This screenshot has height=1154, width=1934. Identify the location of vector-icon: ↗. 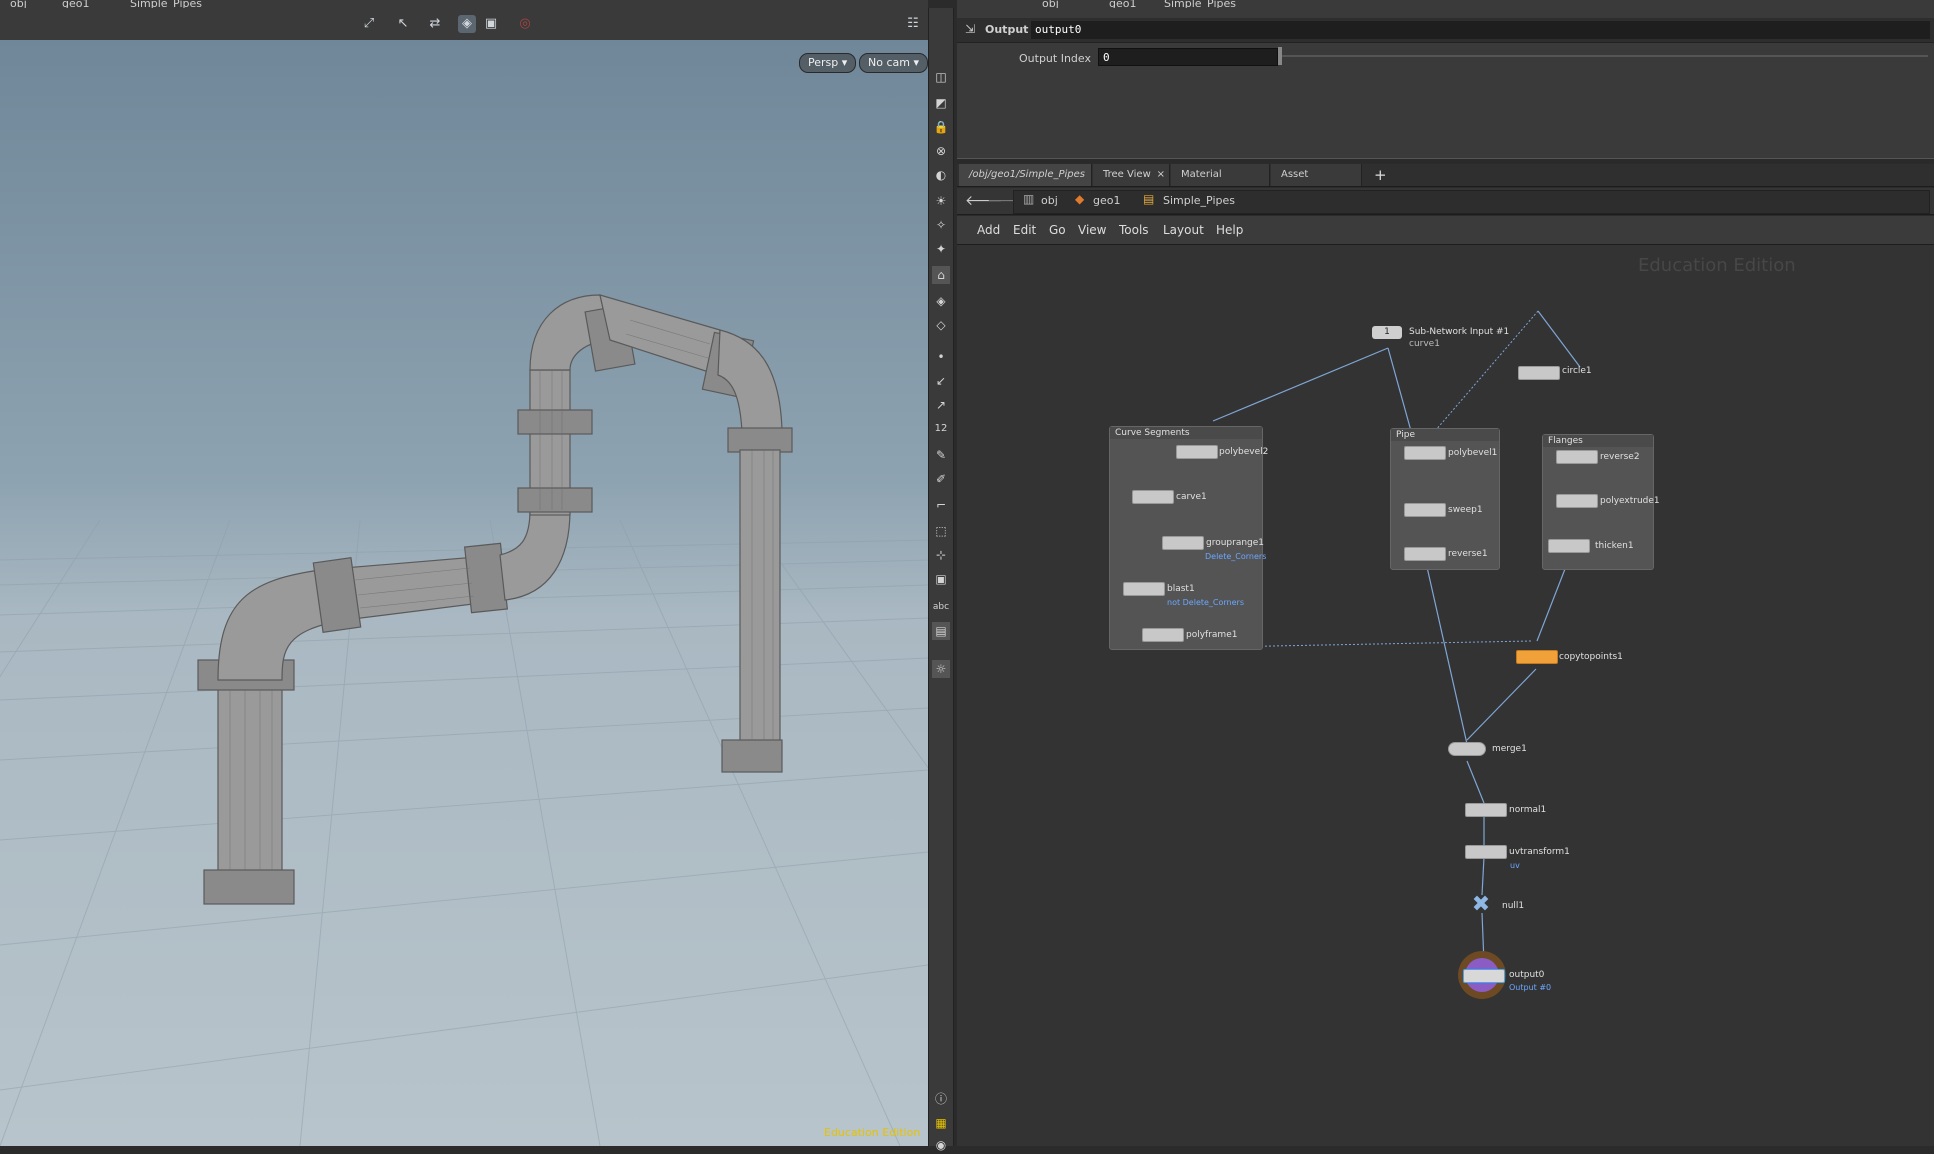
(941, 405).